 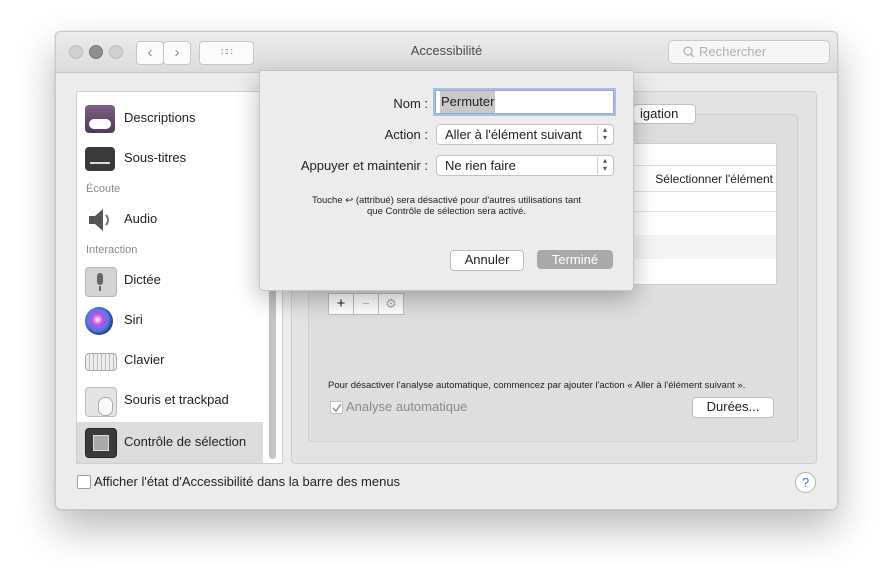 I want to click on add-switch-button: +, so click(x=341, y=304).